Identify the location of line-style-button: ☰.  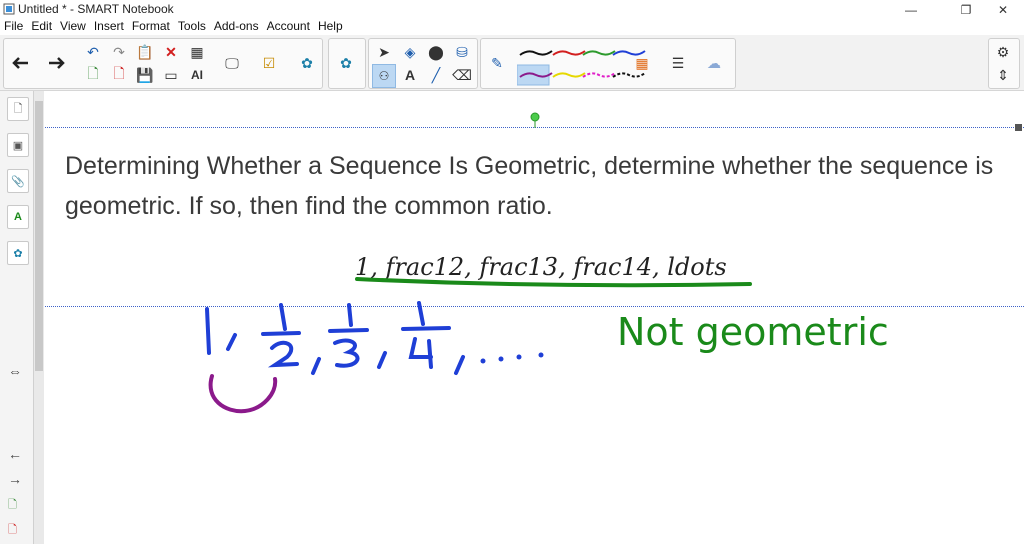
(678, 63).